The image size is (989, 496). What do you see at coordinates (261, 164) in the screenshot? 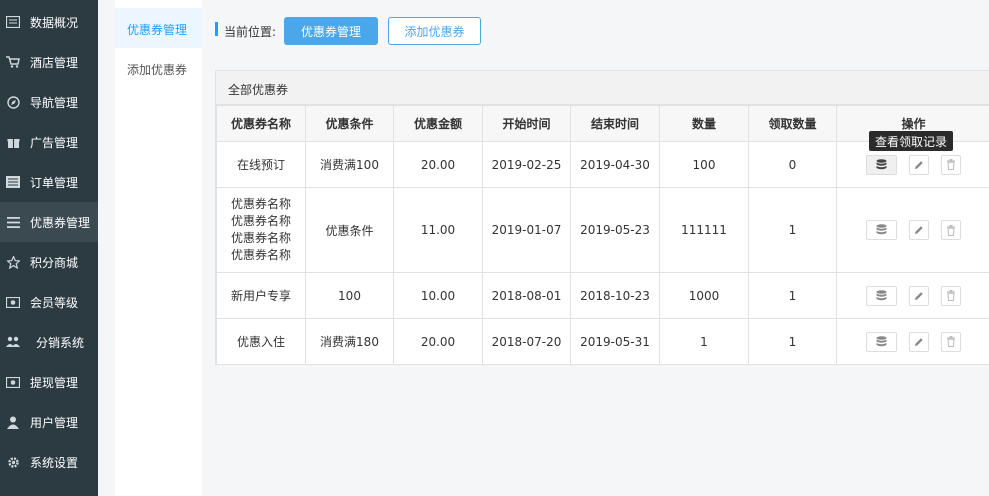
I see `cell-name: 在线预订` at bounding box center [261, 164].